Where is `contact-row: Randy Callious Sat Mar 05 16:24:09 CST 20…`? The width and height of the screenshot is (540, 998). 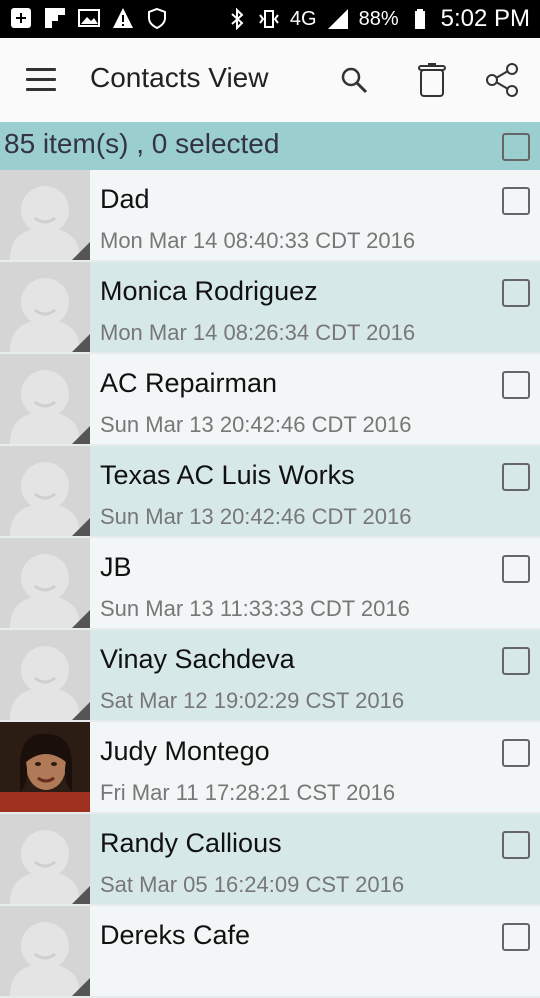
contact-row: Randy Callious Sat Mar 05 16:24:09 CST 20… is located at coordinates (270, 860).